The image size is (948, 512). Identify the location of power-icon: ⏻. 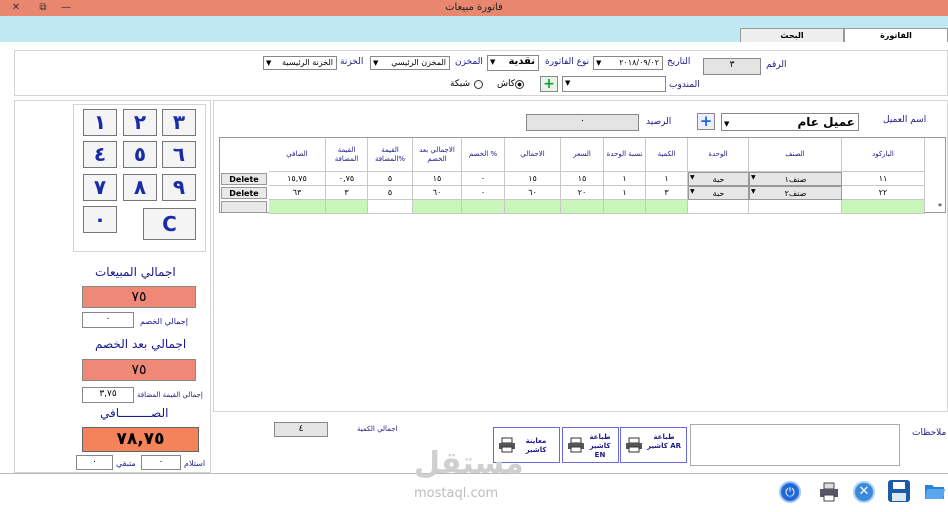
(790, 492).